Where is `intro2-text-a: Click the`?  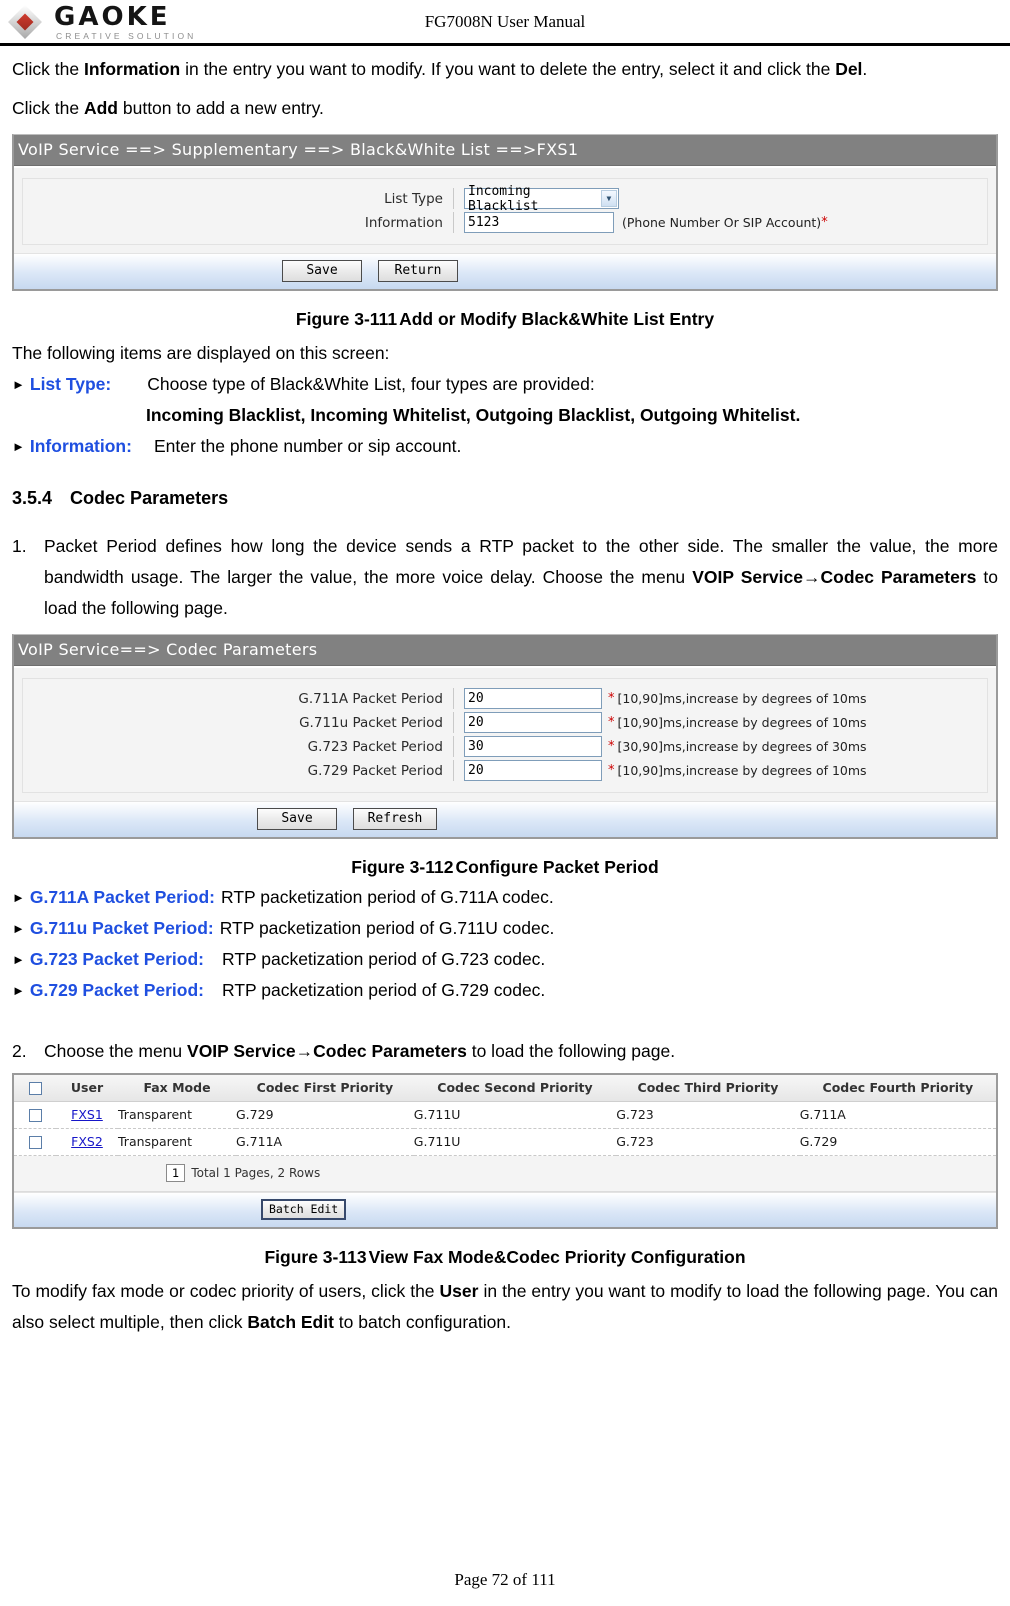 intro2-text-a: Click the is located at coordinates (48, 108).